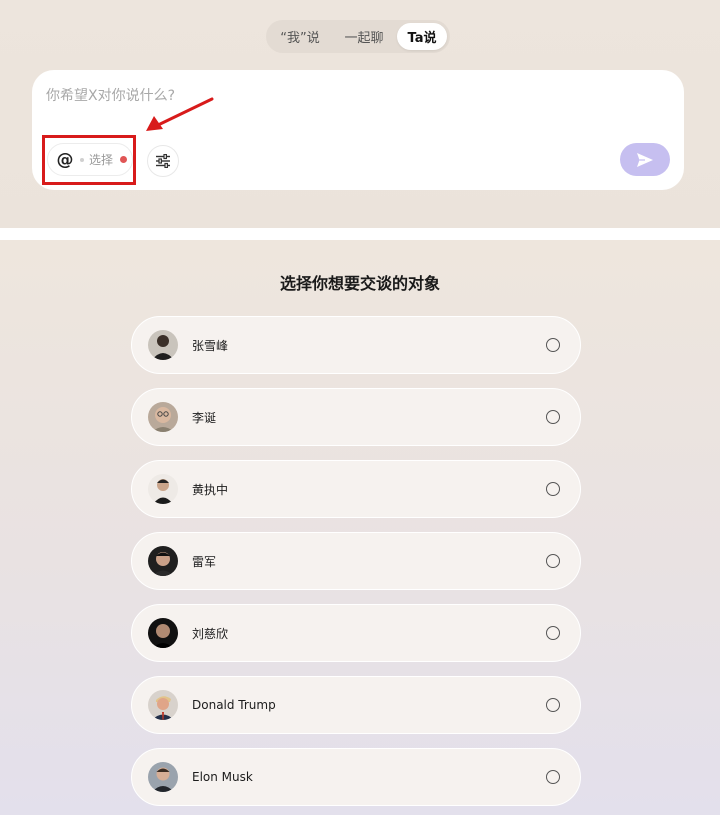 Image resolution: width=720 pixels, height=815 pixels. I want to click on list-item: 刘慈欣, so click(356, 633).